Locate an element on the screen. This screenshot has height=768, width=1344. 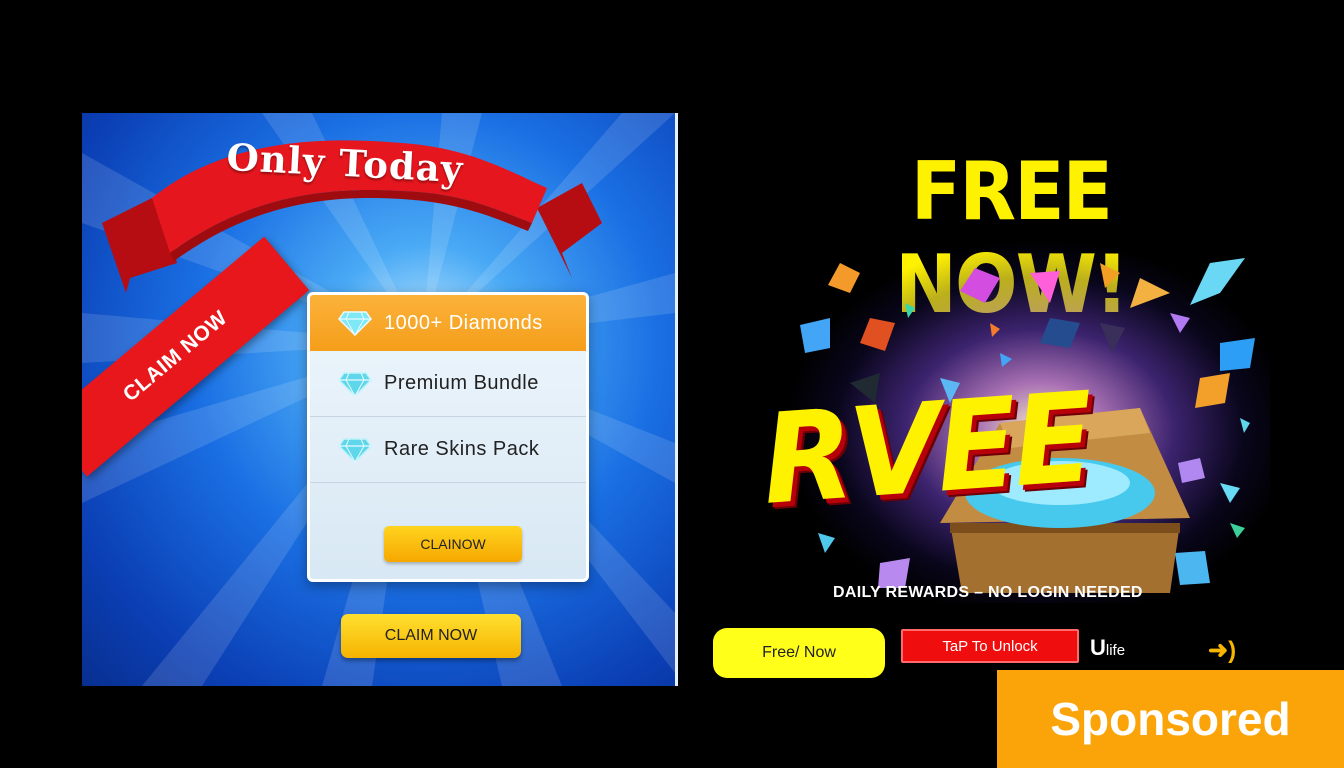
promo-big-word: RVEE is located at coordinates (926, 449).